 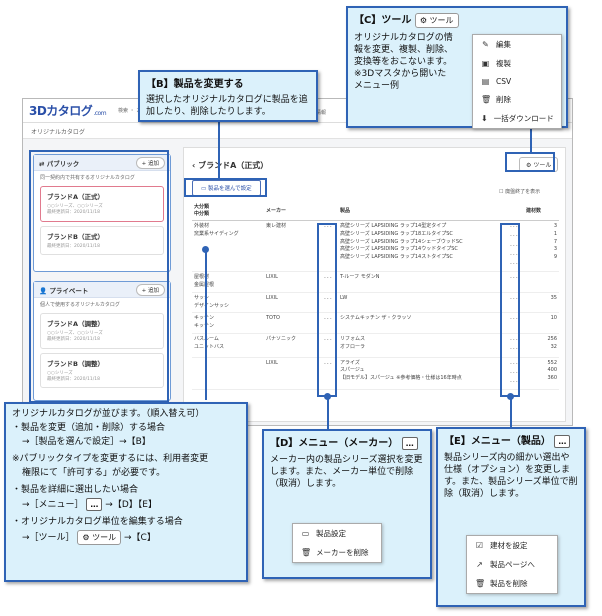 What do you see at coordinates (293, 246) in the screenshot?
I see `maker-cell: 東レ建材` at bounding box center [293, 246].